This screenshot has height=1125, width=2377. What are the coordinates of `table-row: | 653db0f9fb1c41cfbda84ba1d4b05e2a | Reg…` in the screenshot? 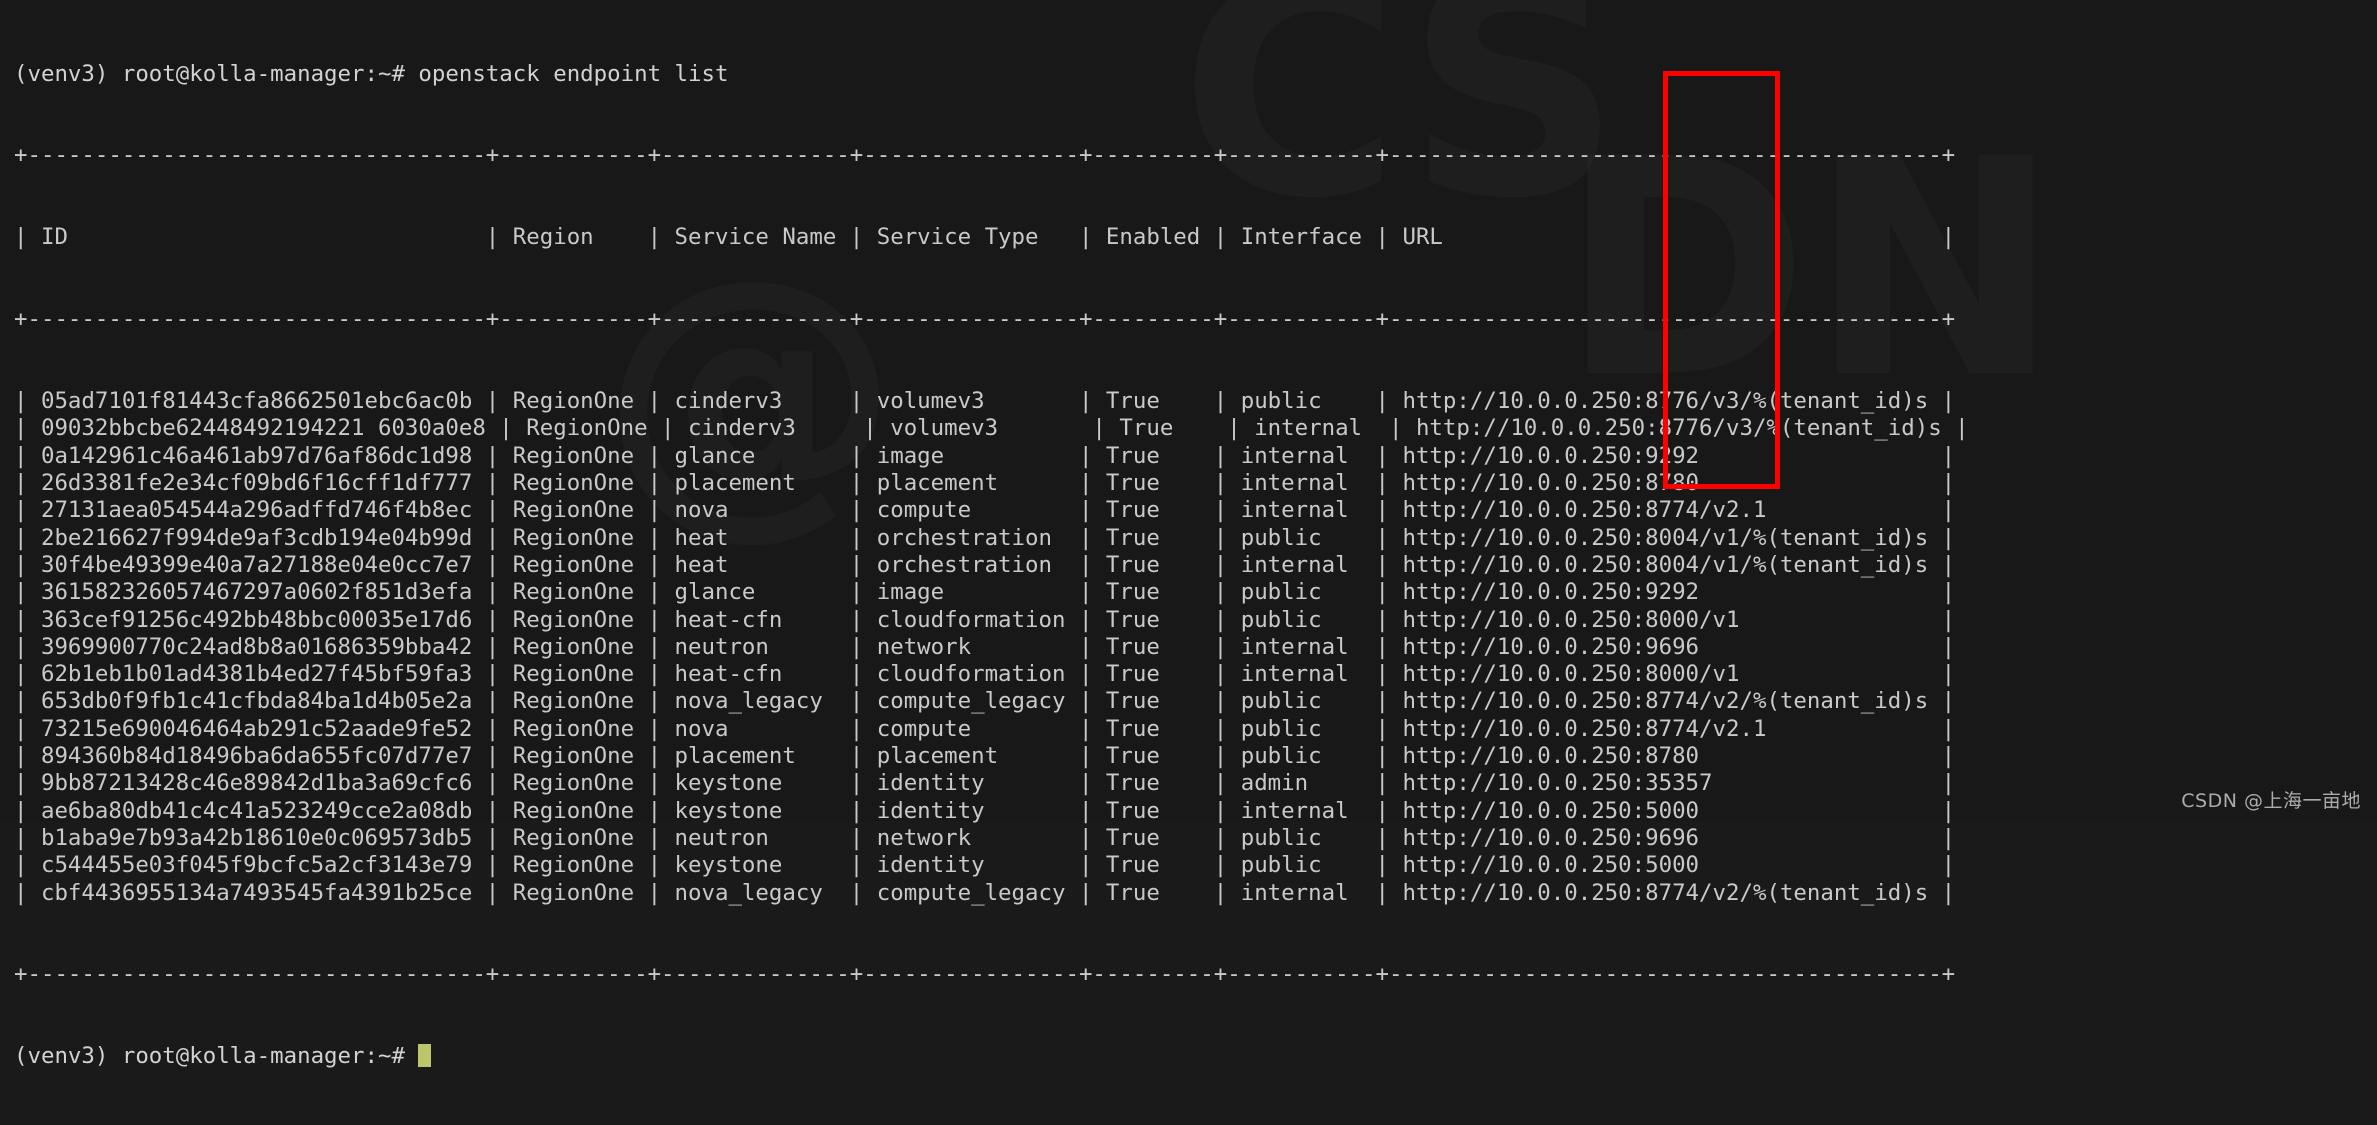 It's located at (985, 701).